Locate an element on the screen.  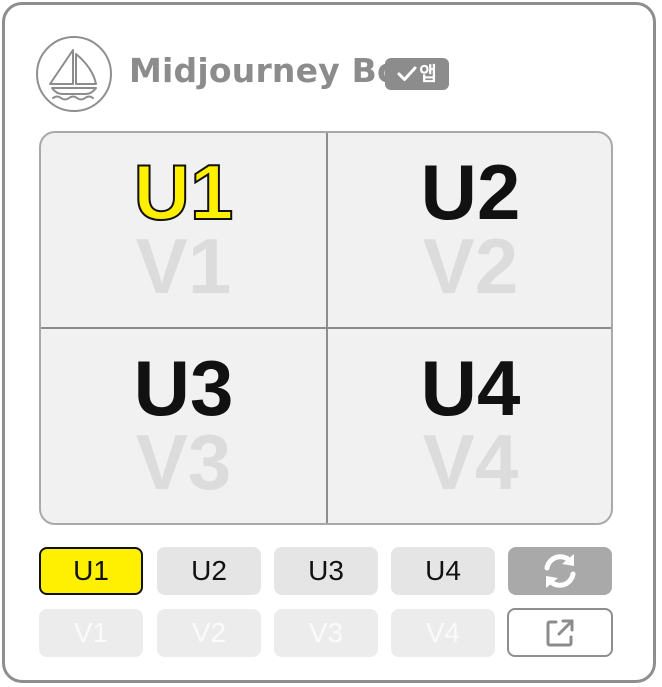
external-link-icon is located at coordinates (560, 632).